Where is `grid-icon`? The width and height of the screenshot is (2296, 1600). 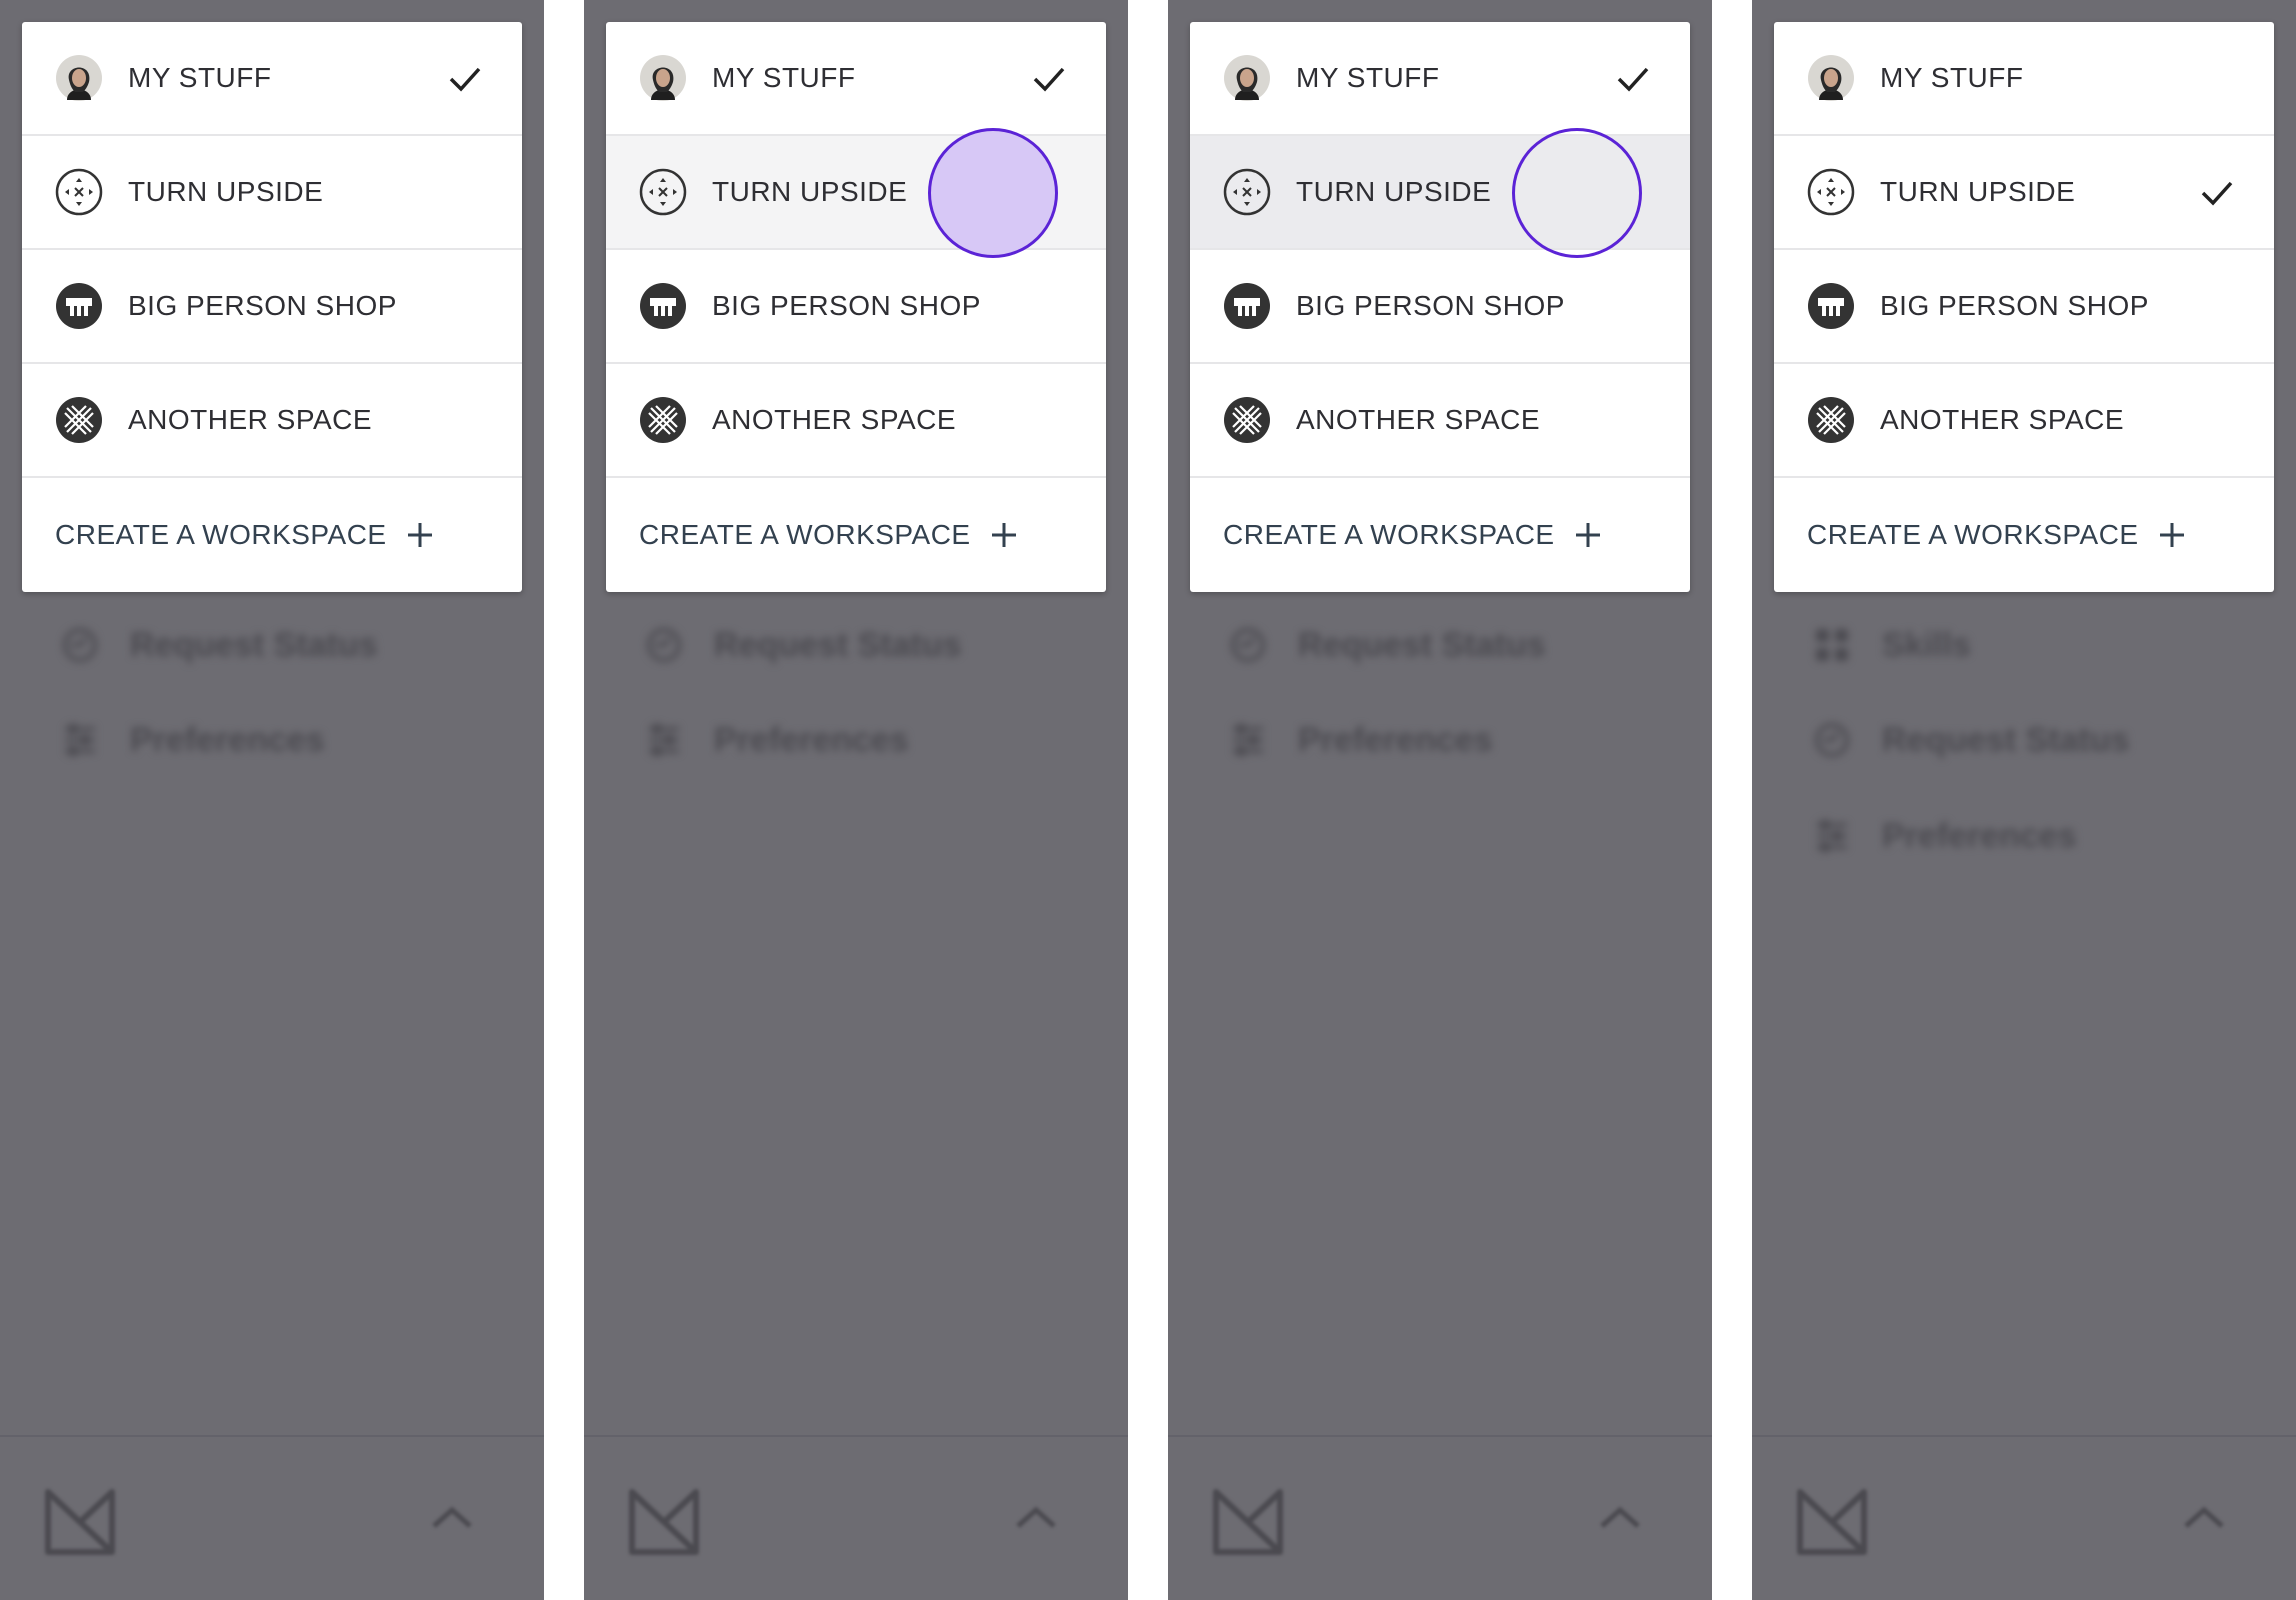
grid-icon is located at coordinates (1832, 645).